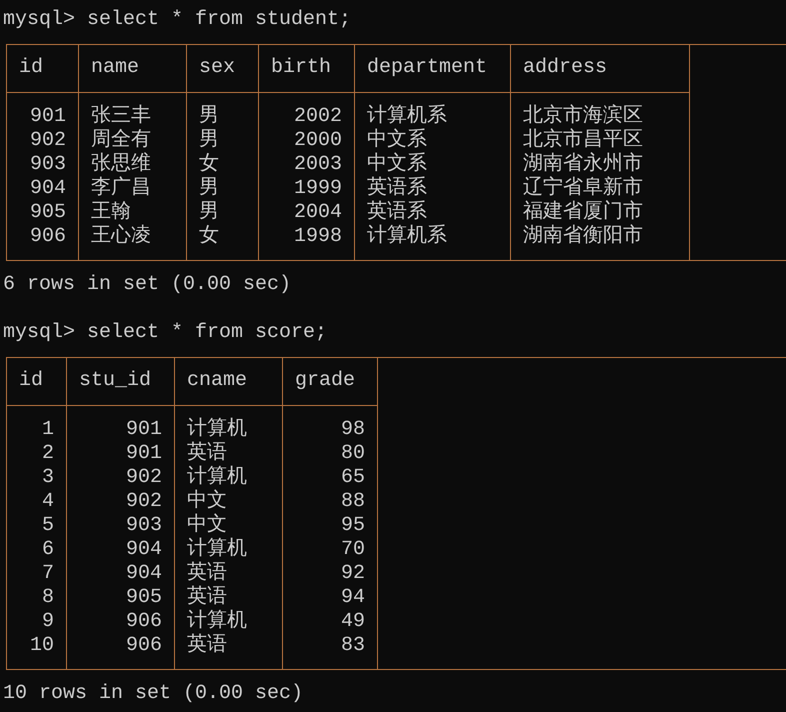 The height and width of the screenshot is (712, 786). What do you see at coordinates (48, 574) in the screenshot?
I see `table-cell: 7` at bounding box center [48, 574].